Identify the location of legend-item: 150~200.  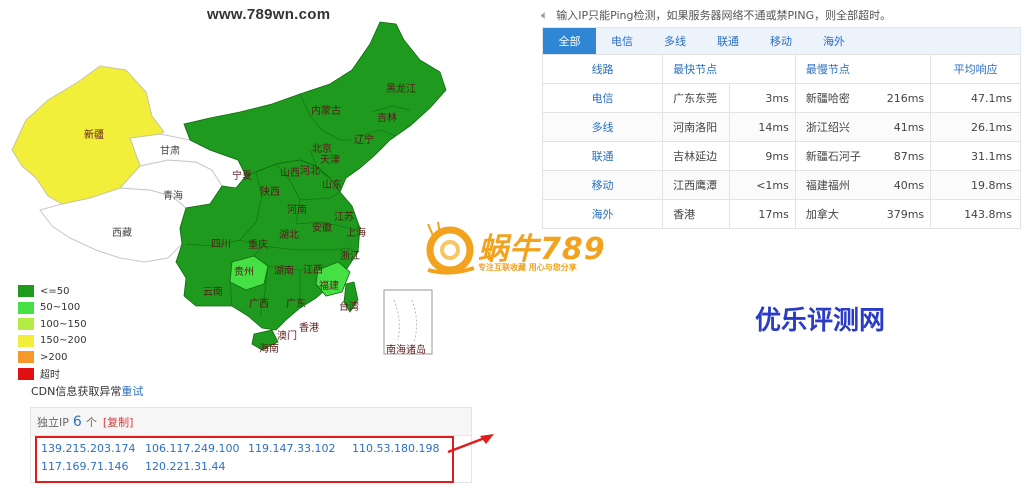
(52, 341).